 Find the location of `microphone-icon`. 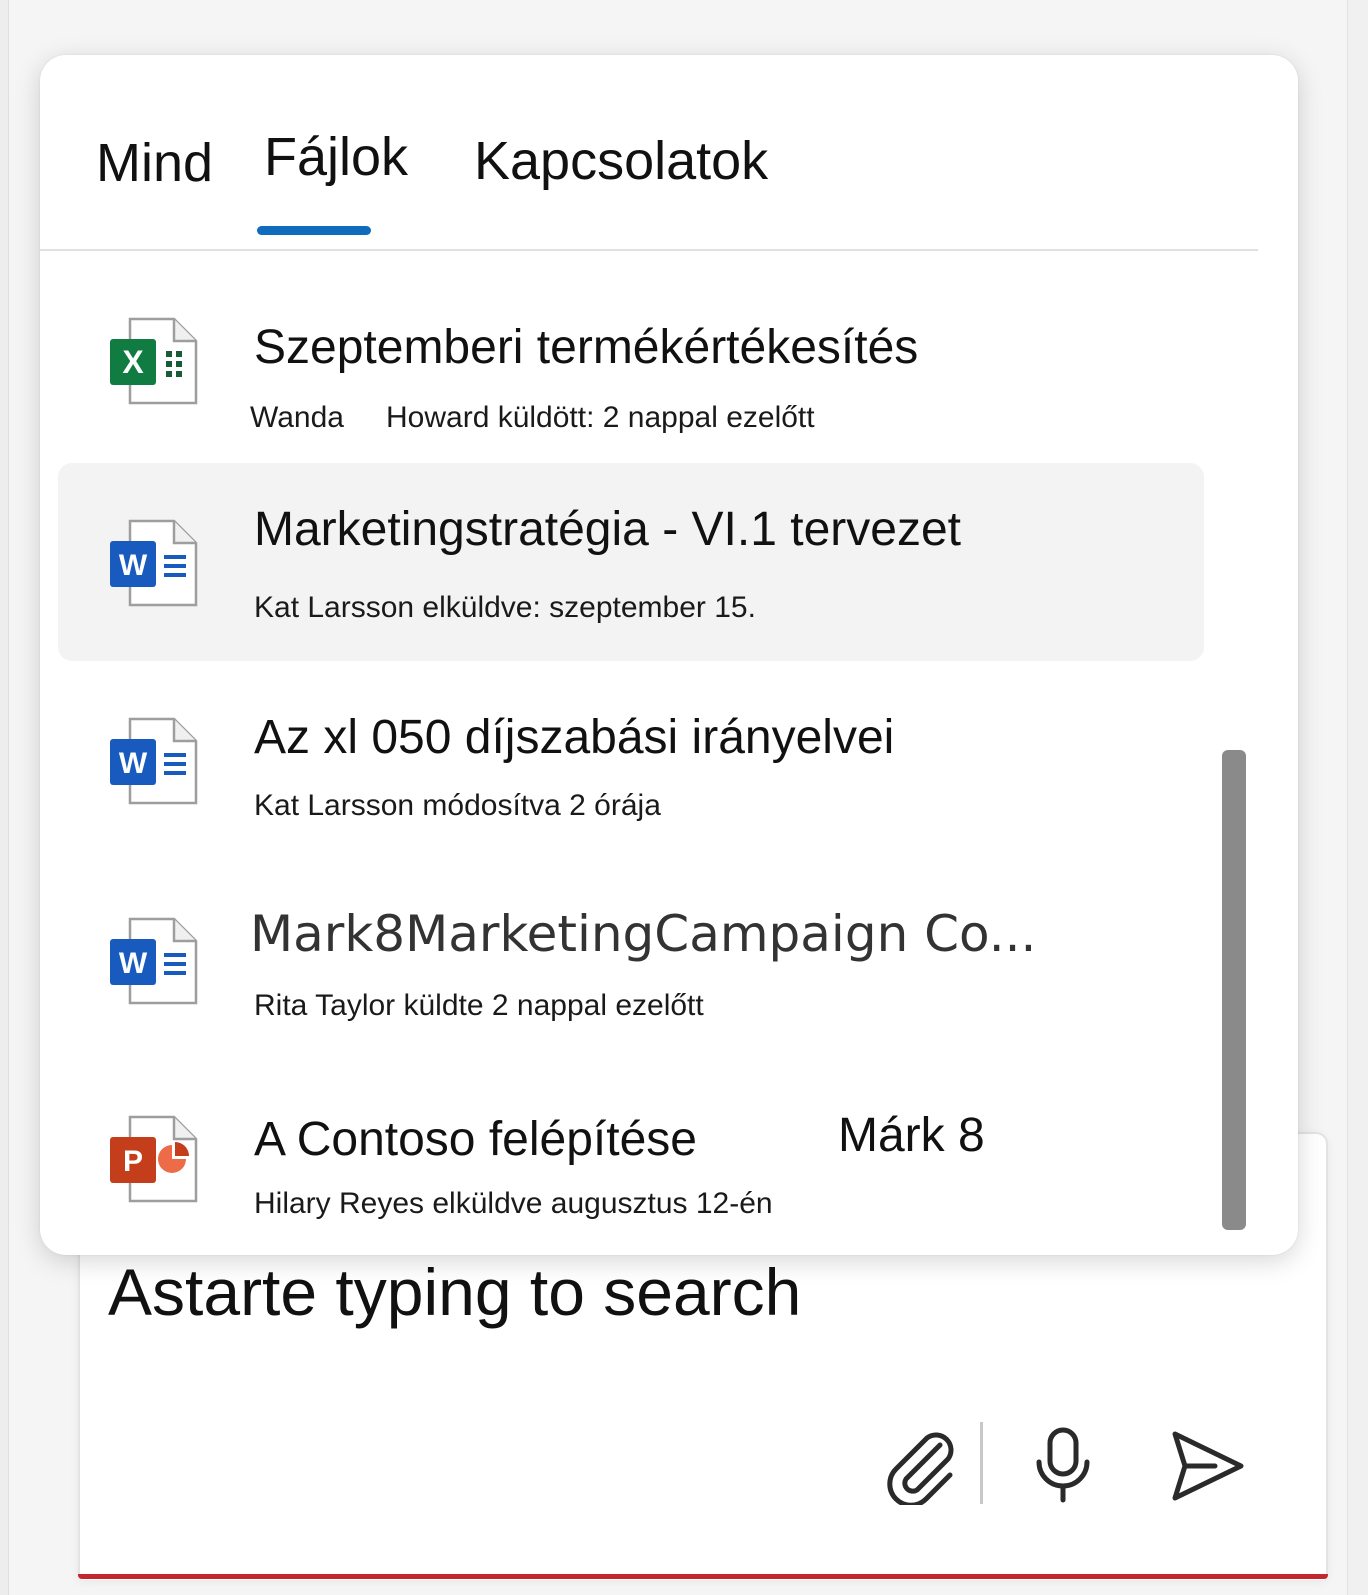

microphone-icon is located at coordinates (1063, 1465).